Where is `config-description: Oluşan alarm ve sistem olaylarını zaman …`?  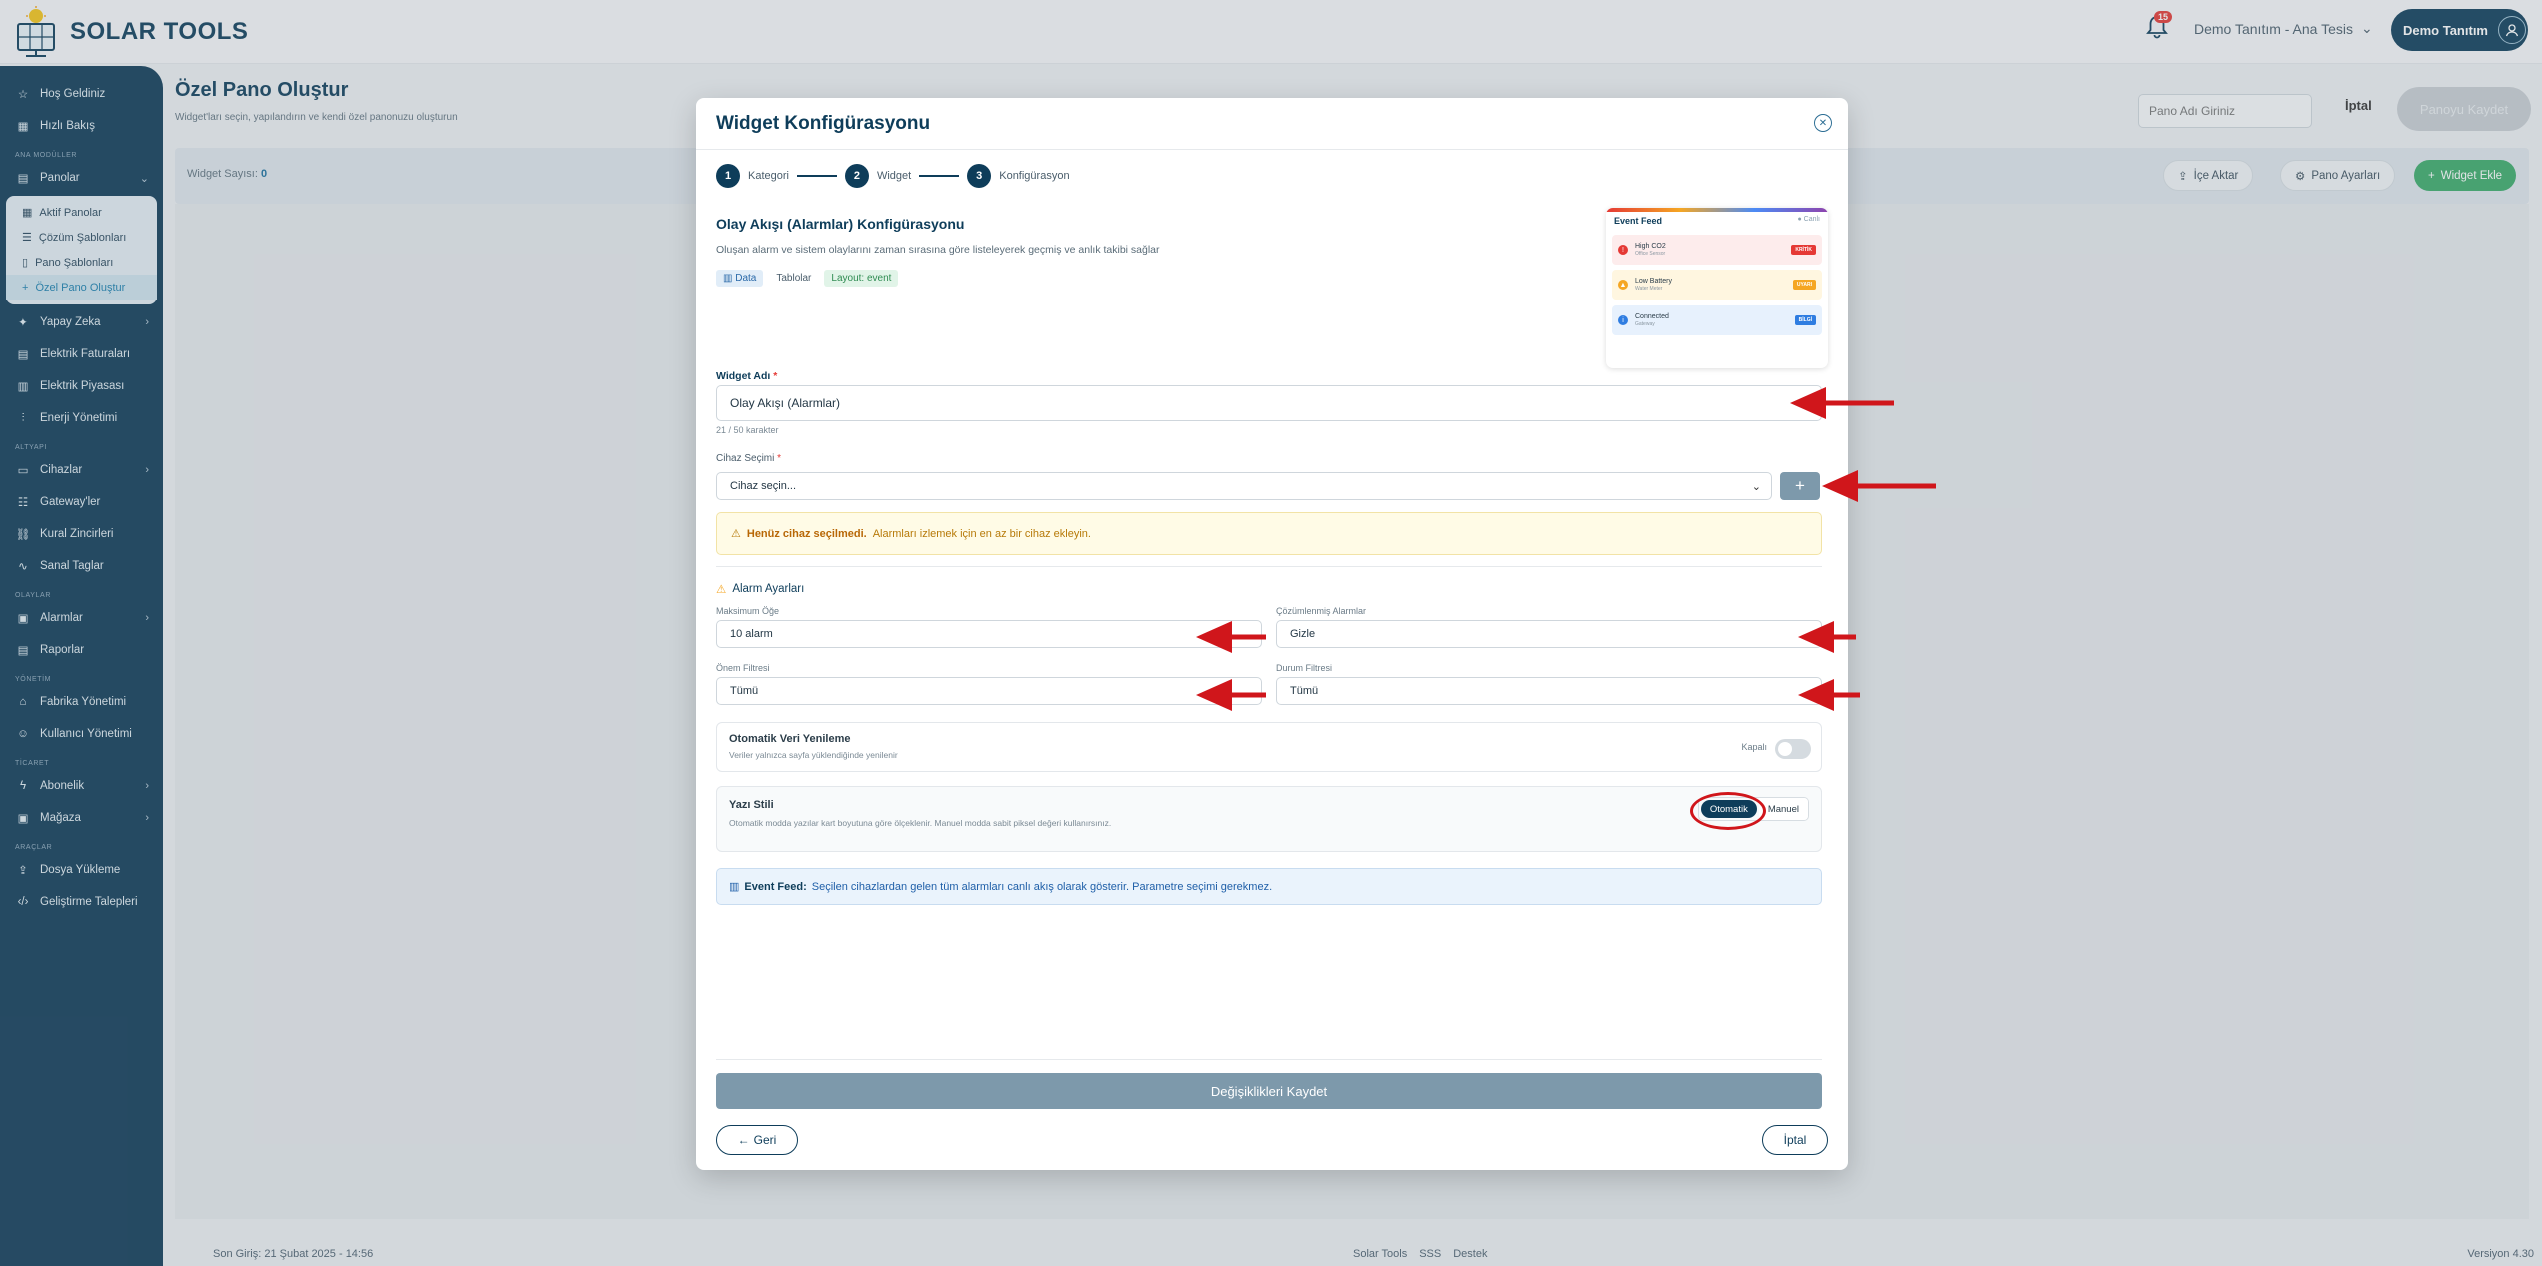
config-description: Oluşan alarm ve sistem olaylarını zaman … is located at coordinates (938, 250).